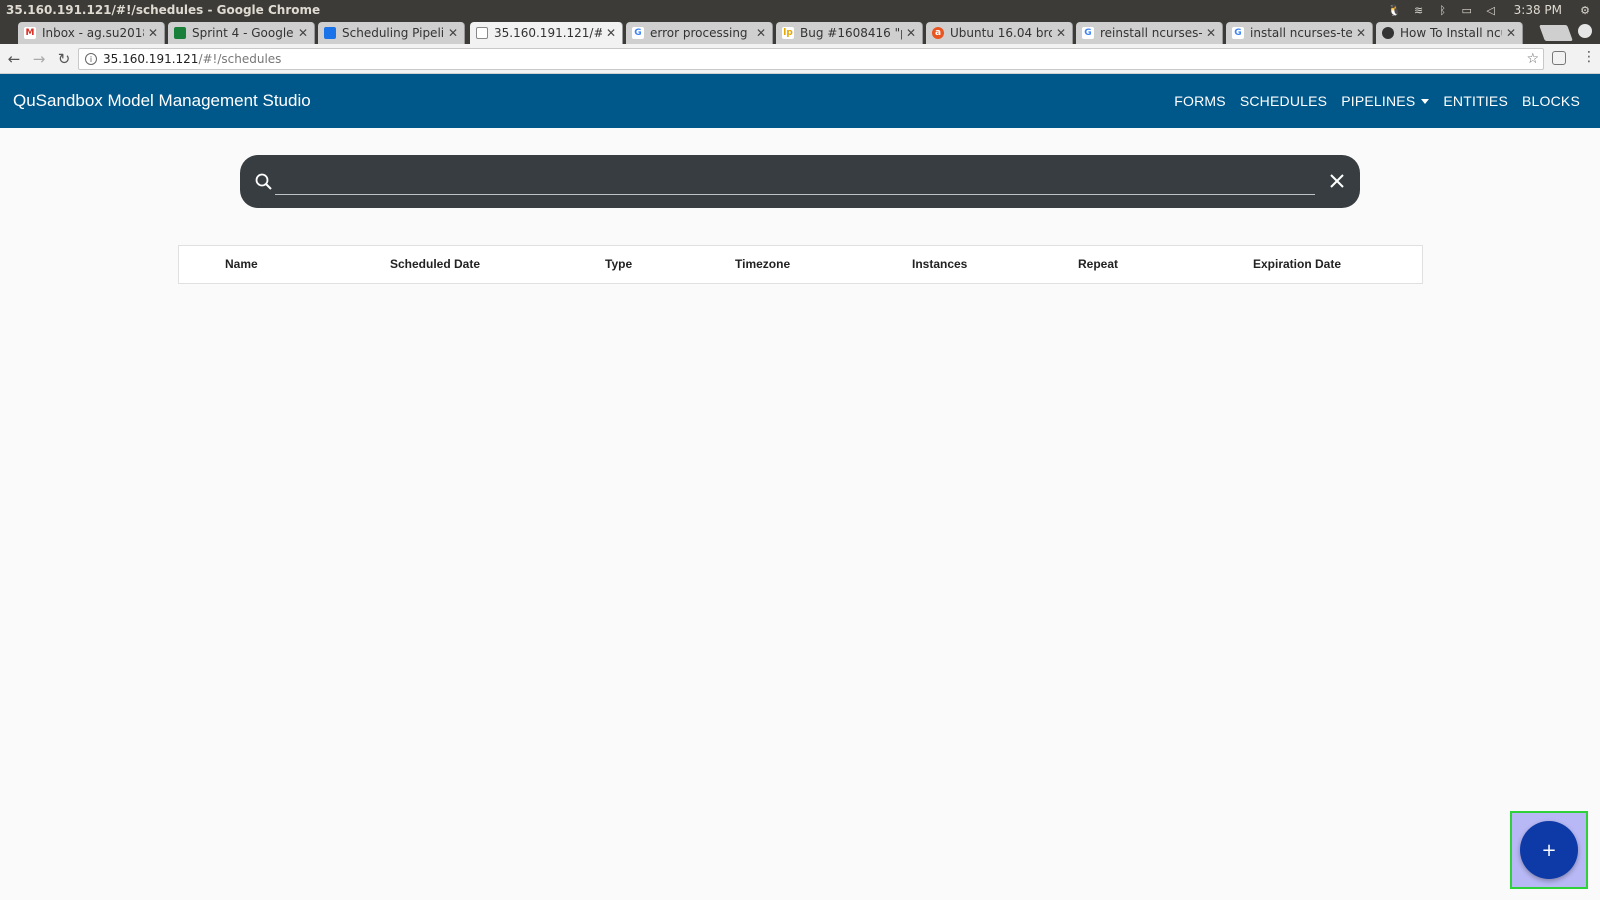 This screenshot has width=1600, height=900. What do you see at coordinates (1098, 264) in the screenshot?
I see `column-header-repeat: Repeat` at bounding box center [1098, 264].